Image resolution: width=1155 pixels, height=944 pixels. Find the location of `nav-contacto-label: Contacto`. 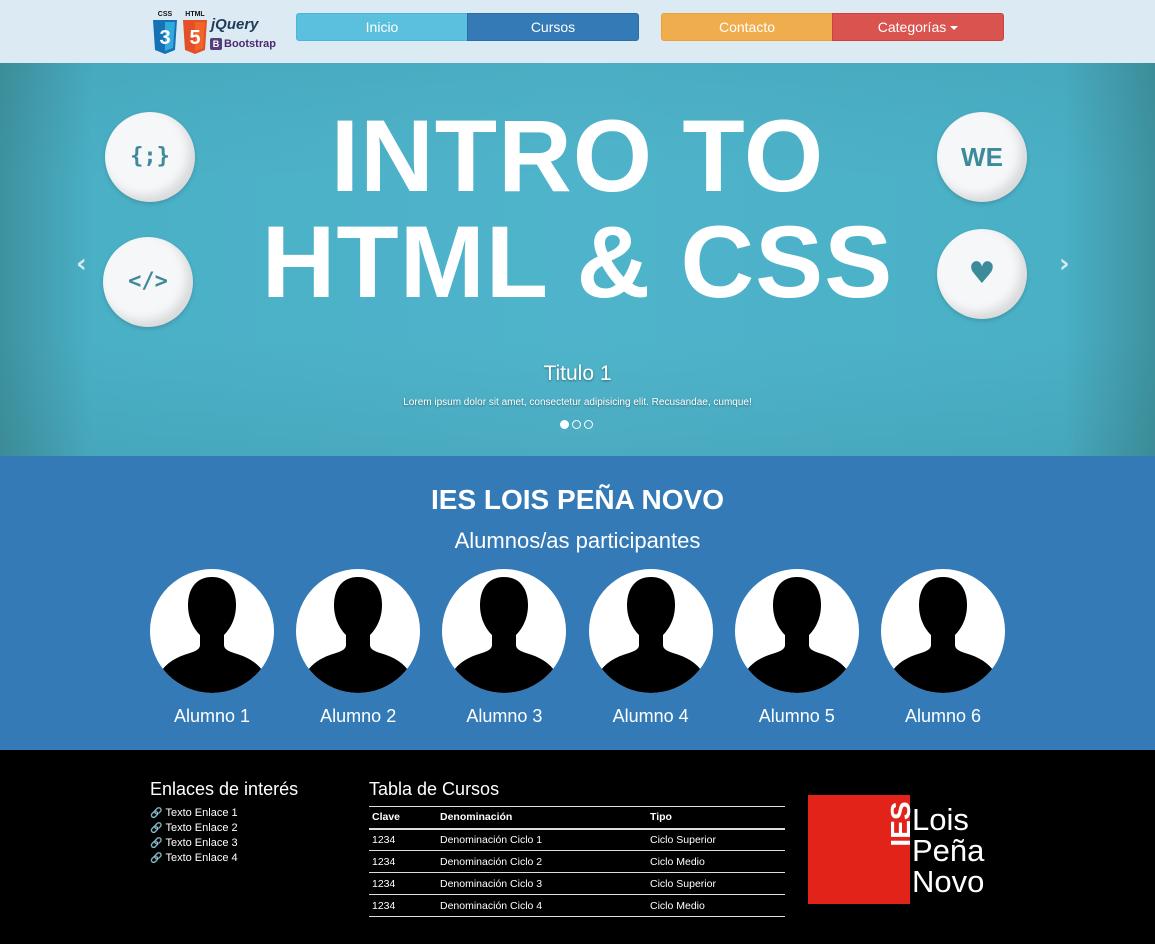

nav-contacto-label: Contacto is located at coordinates (747, 27).